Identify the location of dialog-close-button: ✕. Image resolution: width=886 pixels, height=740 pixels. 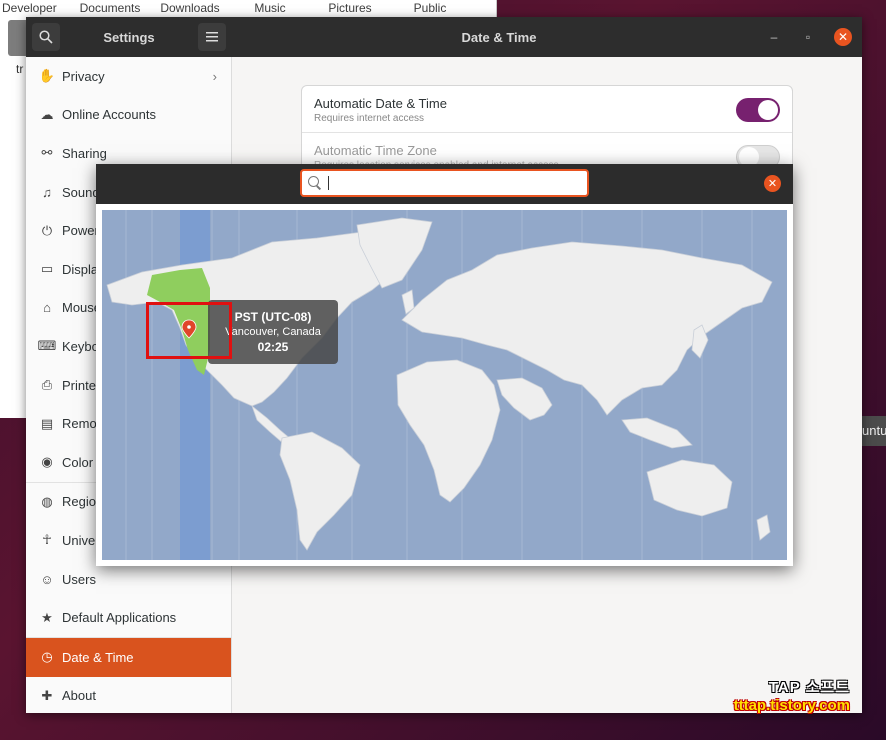
(772, 183).